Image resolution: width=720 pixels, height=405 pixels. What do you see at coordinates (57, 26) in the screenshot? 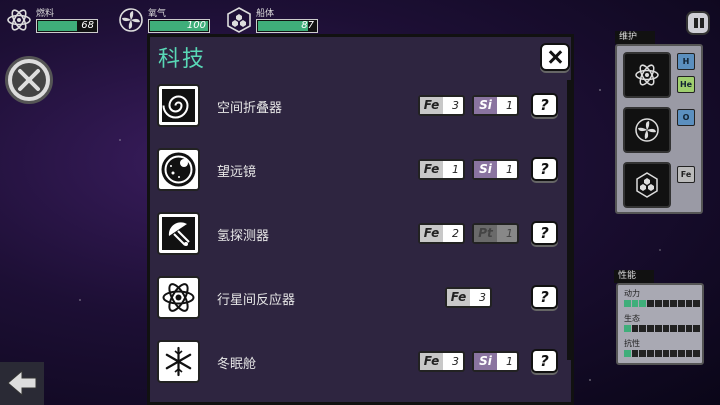
I see `fuel-bar-fill` at bounding box center [57, 26].